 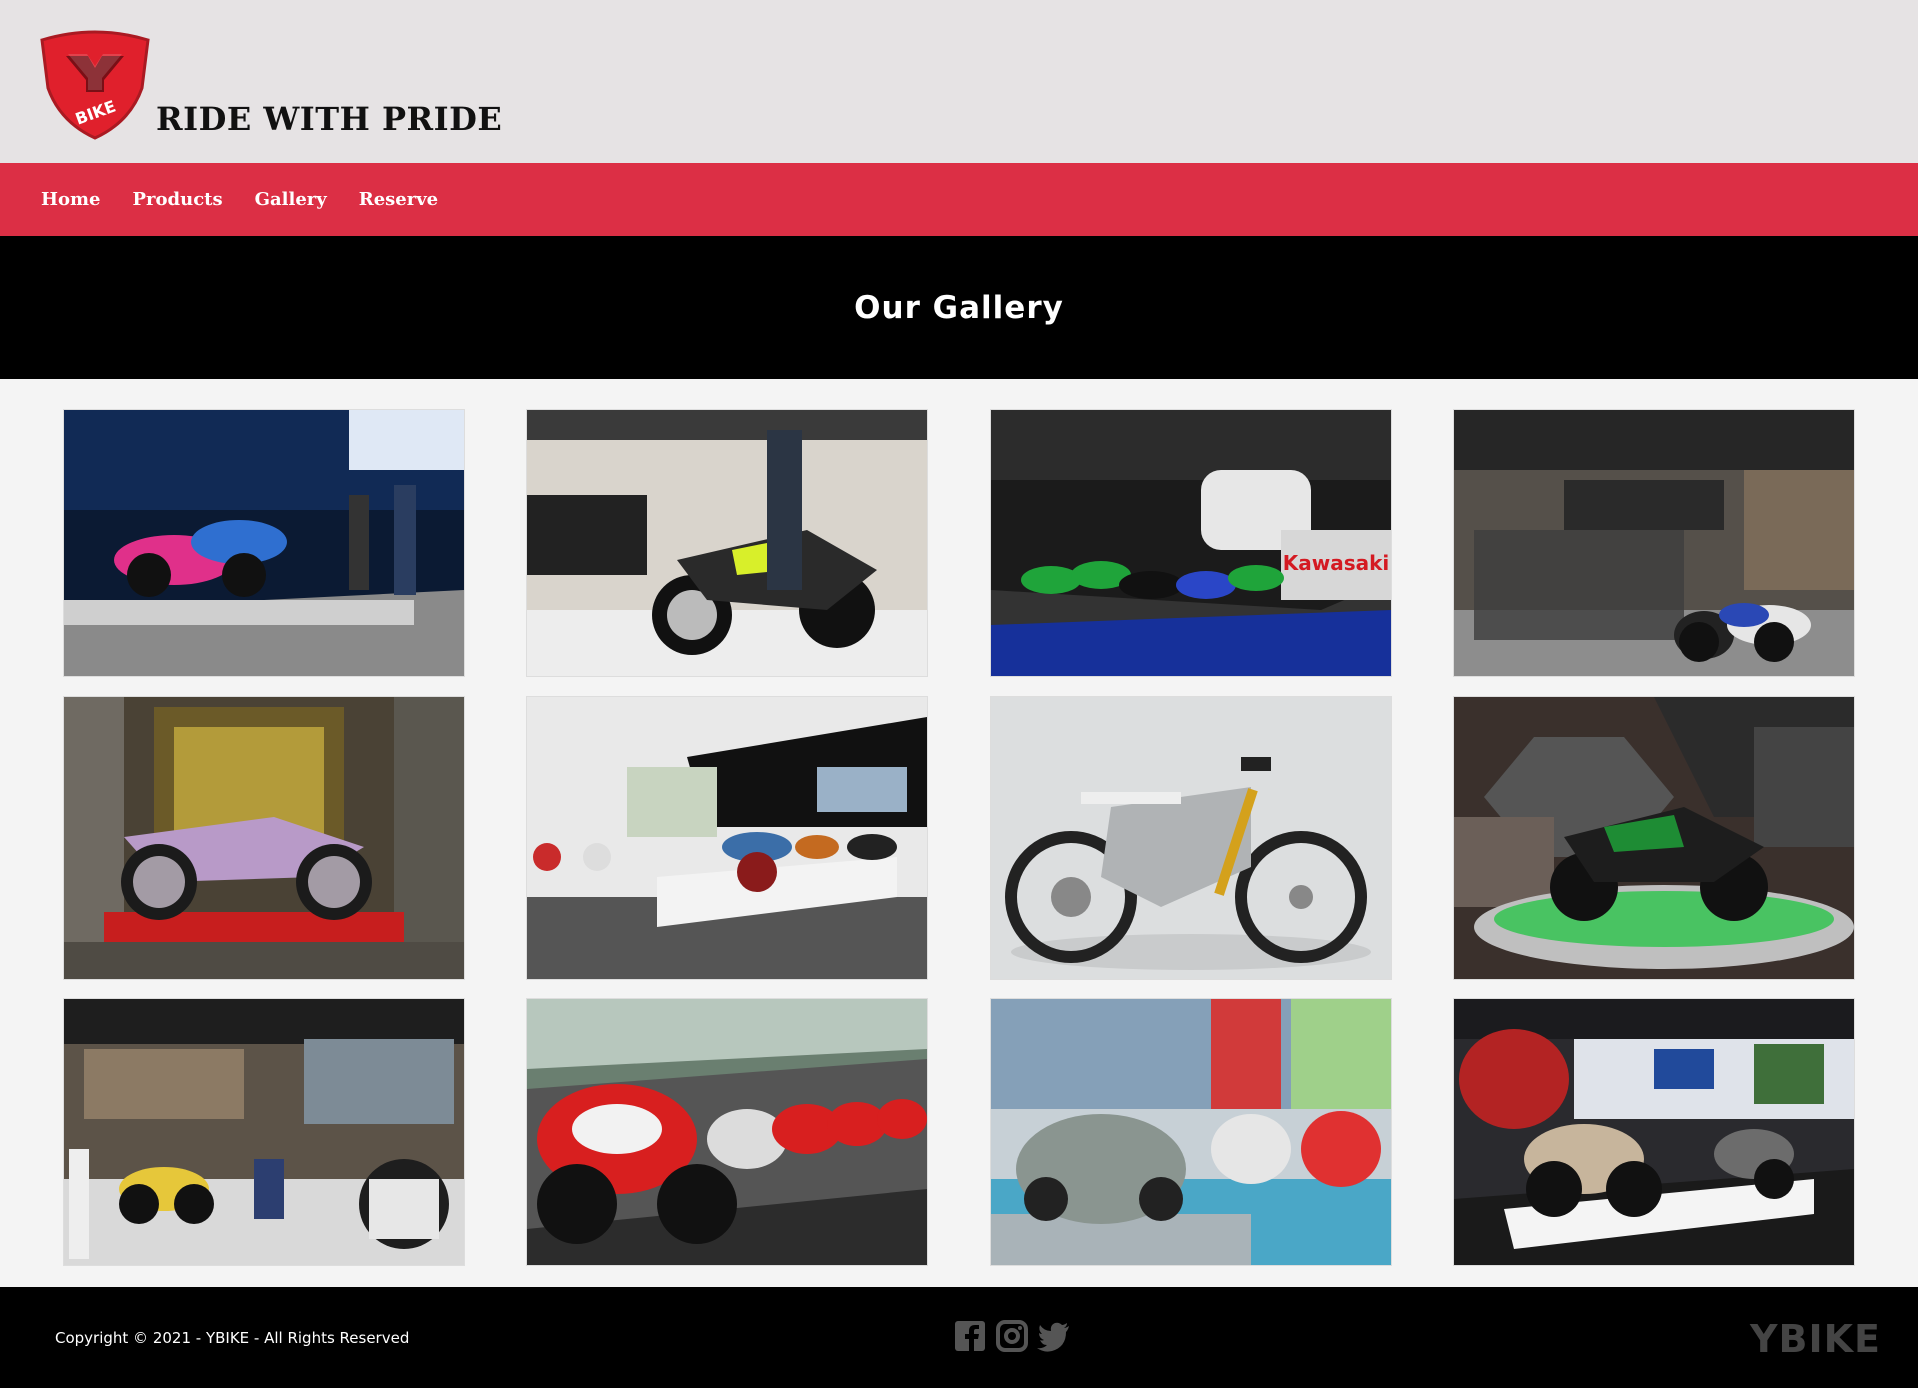 I want to click on nav-reserve: Reserve, so click(x=398, y=199).